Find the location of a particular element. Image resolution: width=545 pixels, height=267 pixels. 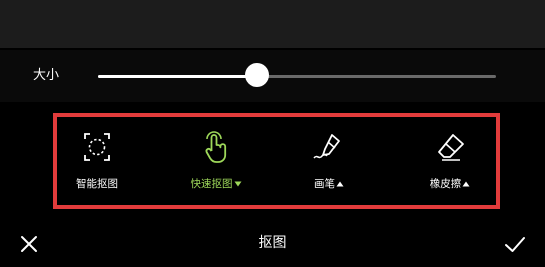

tool-label: 智能抠图 is located at coordinates (97, 184).